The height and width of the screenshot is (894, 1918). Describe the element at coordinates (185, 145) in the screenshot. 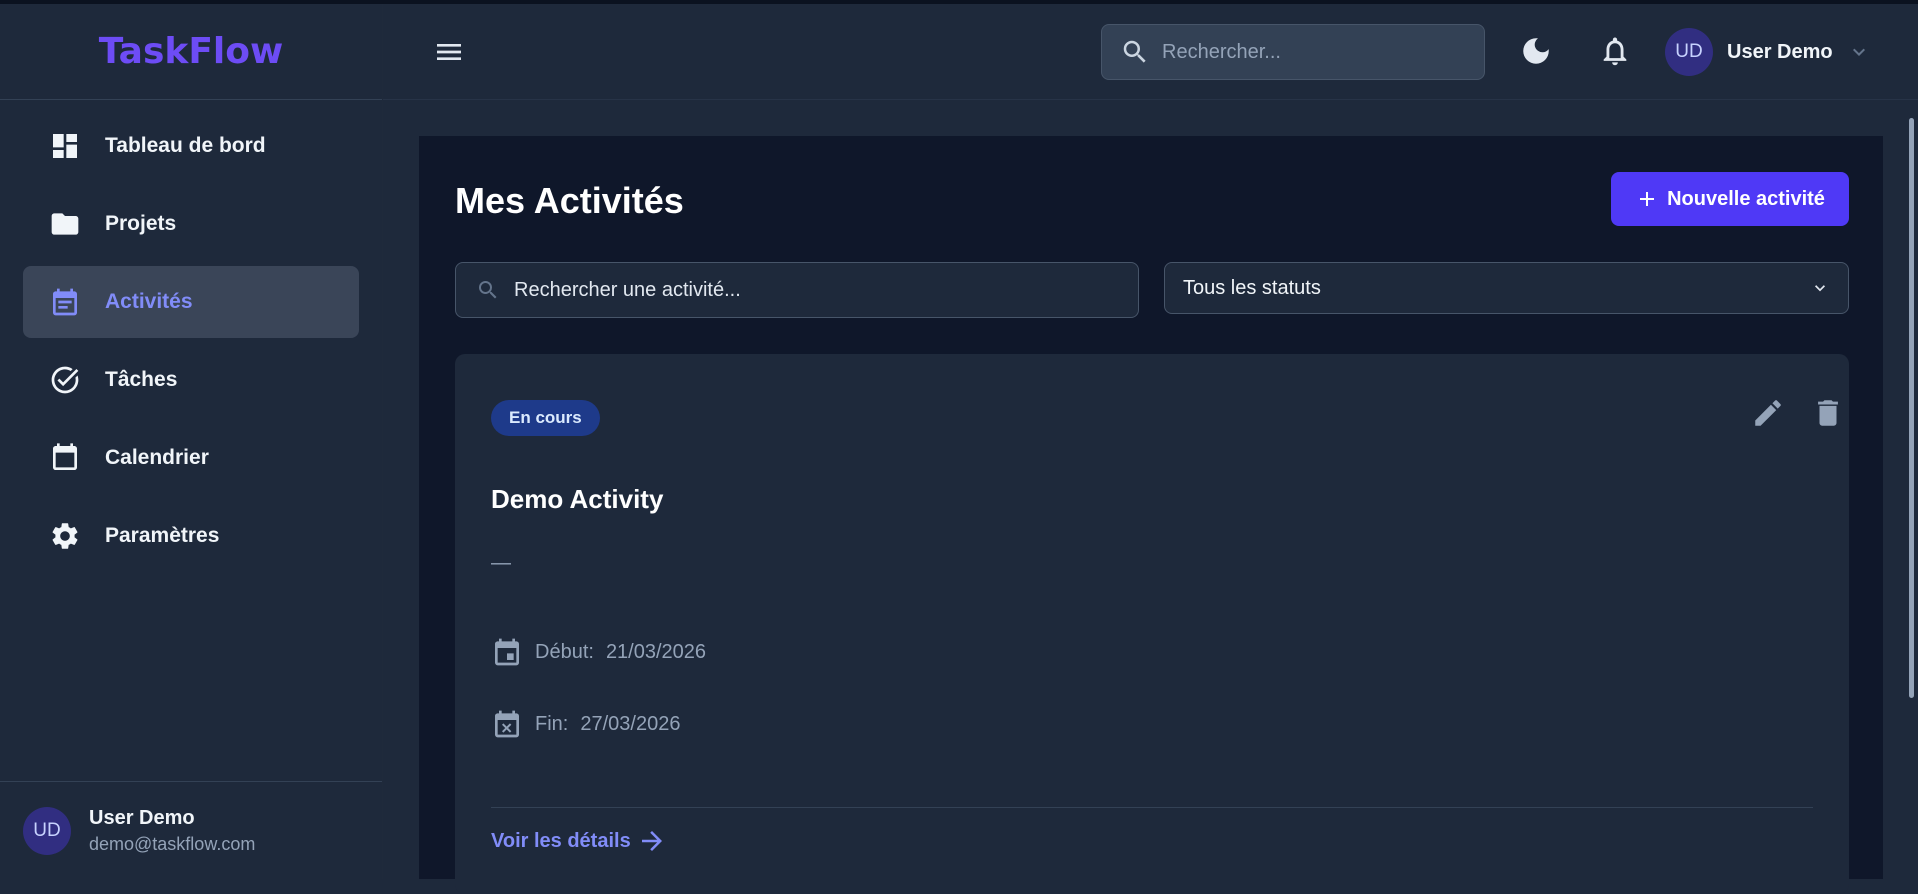

I see `sidebar-item-label: Tableau de bord` at that location.